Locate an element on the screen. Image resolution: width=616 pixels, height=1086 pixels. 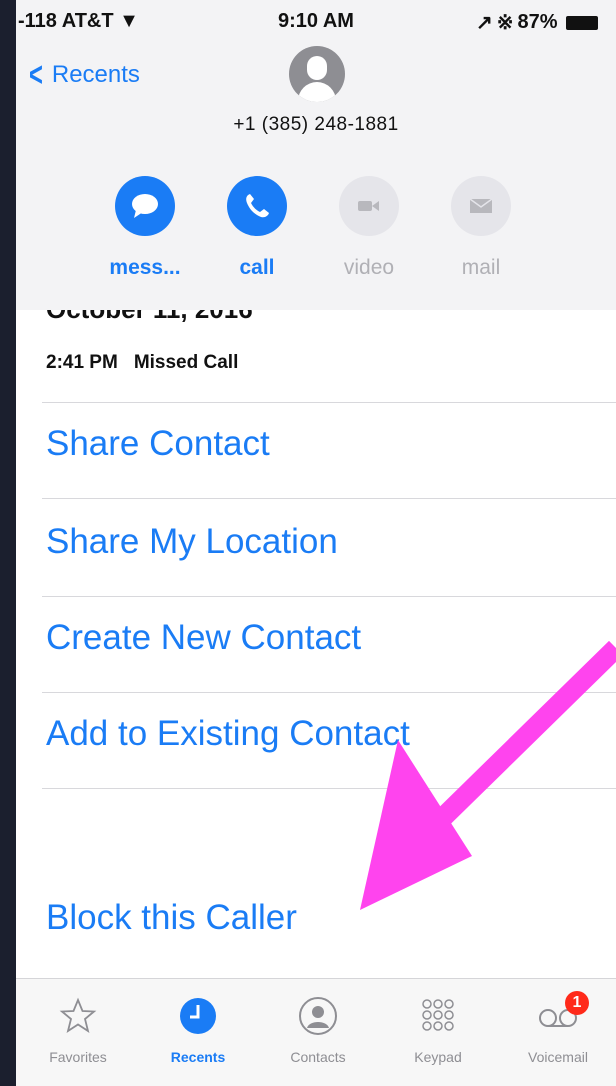
status-right: ↗ ※ 87% is located at coordinates (537, 22).